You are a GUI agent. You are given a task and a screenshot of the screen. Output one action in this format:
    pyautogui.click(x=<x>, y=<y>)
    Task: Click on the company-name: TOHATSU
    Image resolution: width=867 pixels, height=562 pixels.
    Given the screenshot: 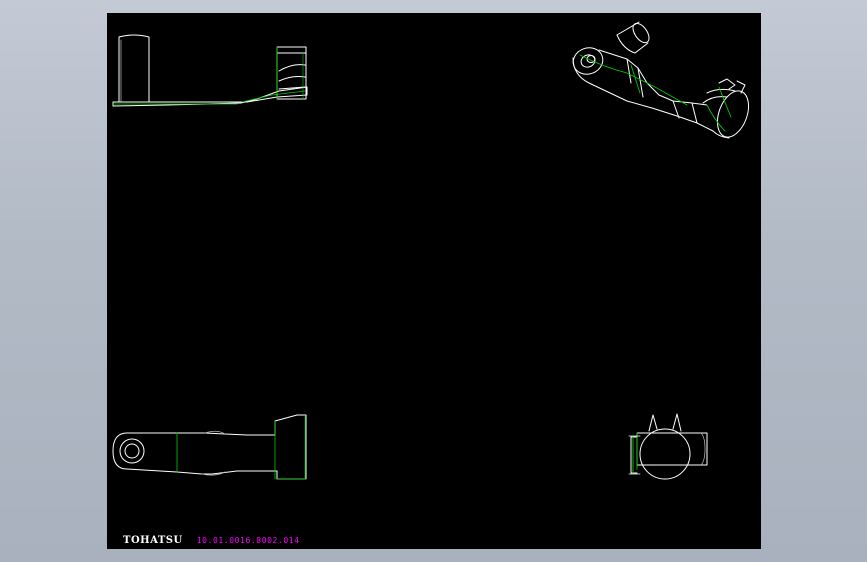 What is the action you would take?
    pyautogui.click(x=153, y=540)
    